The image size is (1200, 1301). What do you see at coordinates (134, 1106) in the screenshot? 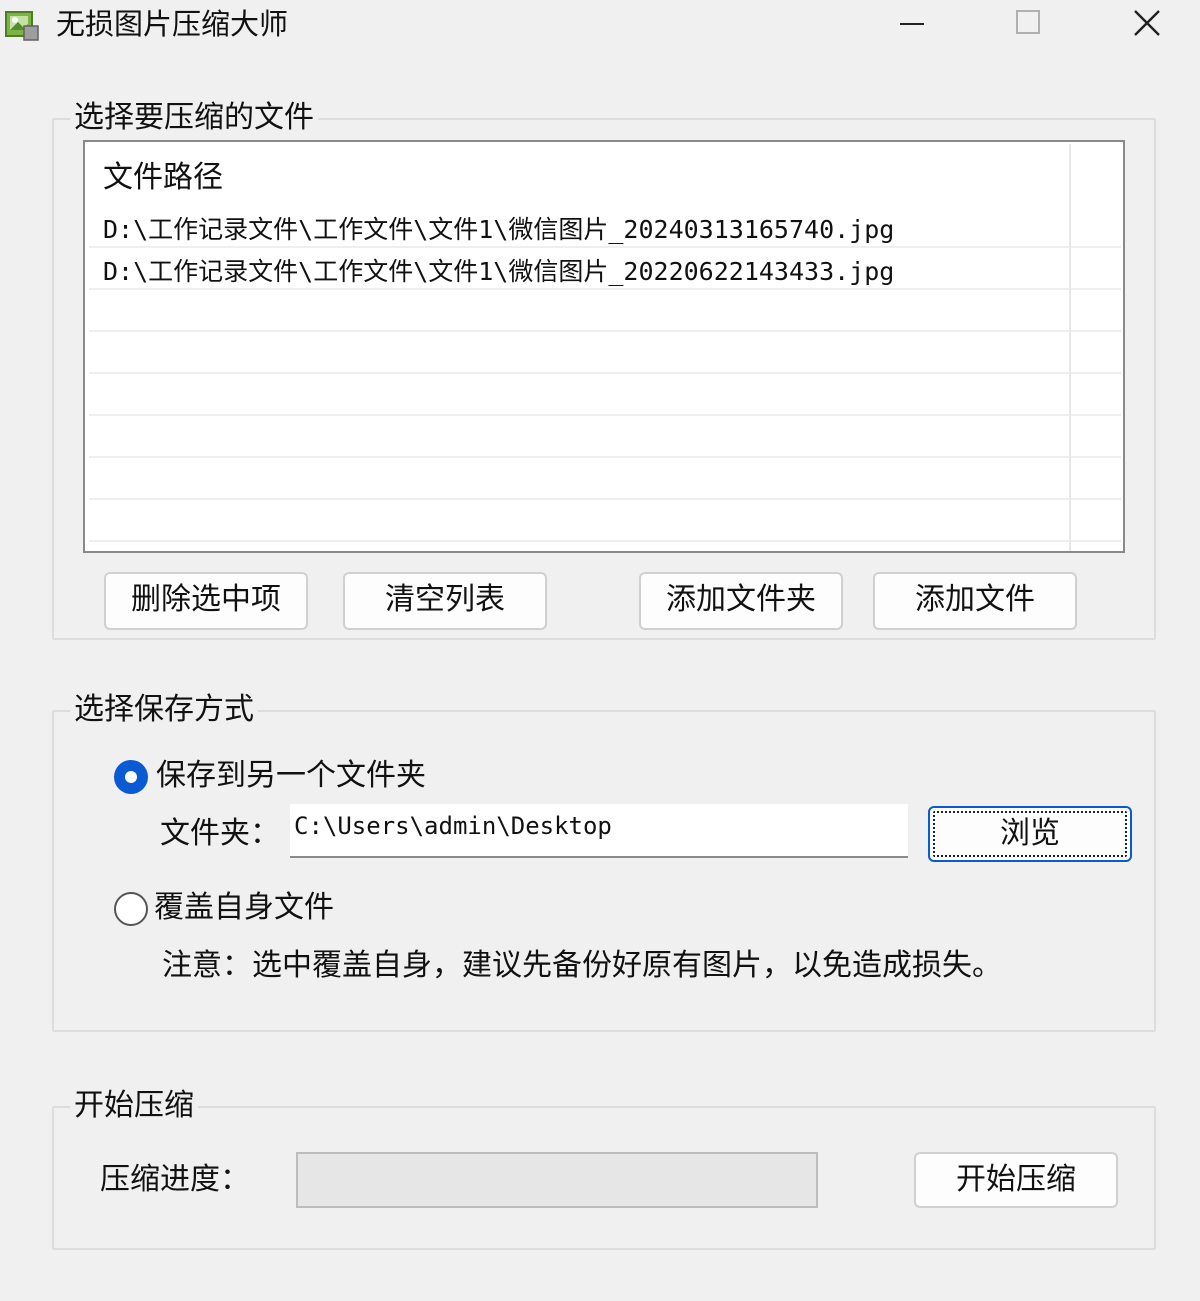
I see `compress-group-title: 开始压缩` at bounding box center [134, 1106].